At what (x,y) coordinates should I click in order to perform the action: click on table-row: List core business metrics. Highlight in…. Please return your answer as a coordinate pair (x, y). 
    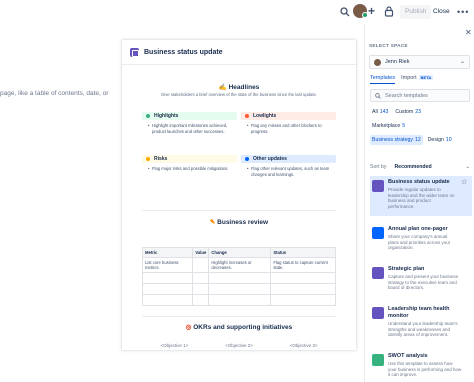
    Looking at the image, I should click on (238, 265).